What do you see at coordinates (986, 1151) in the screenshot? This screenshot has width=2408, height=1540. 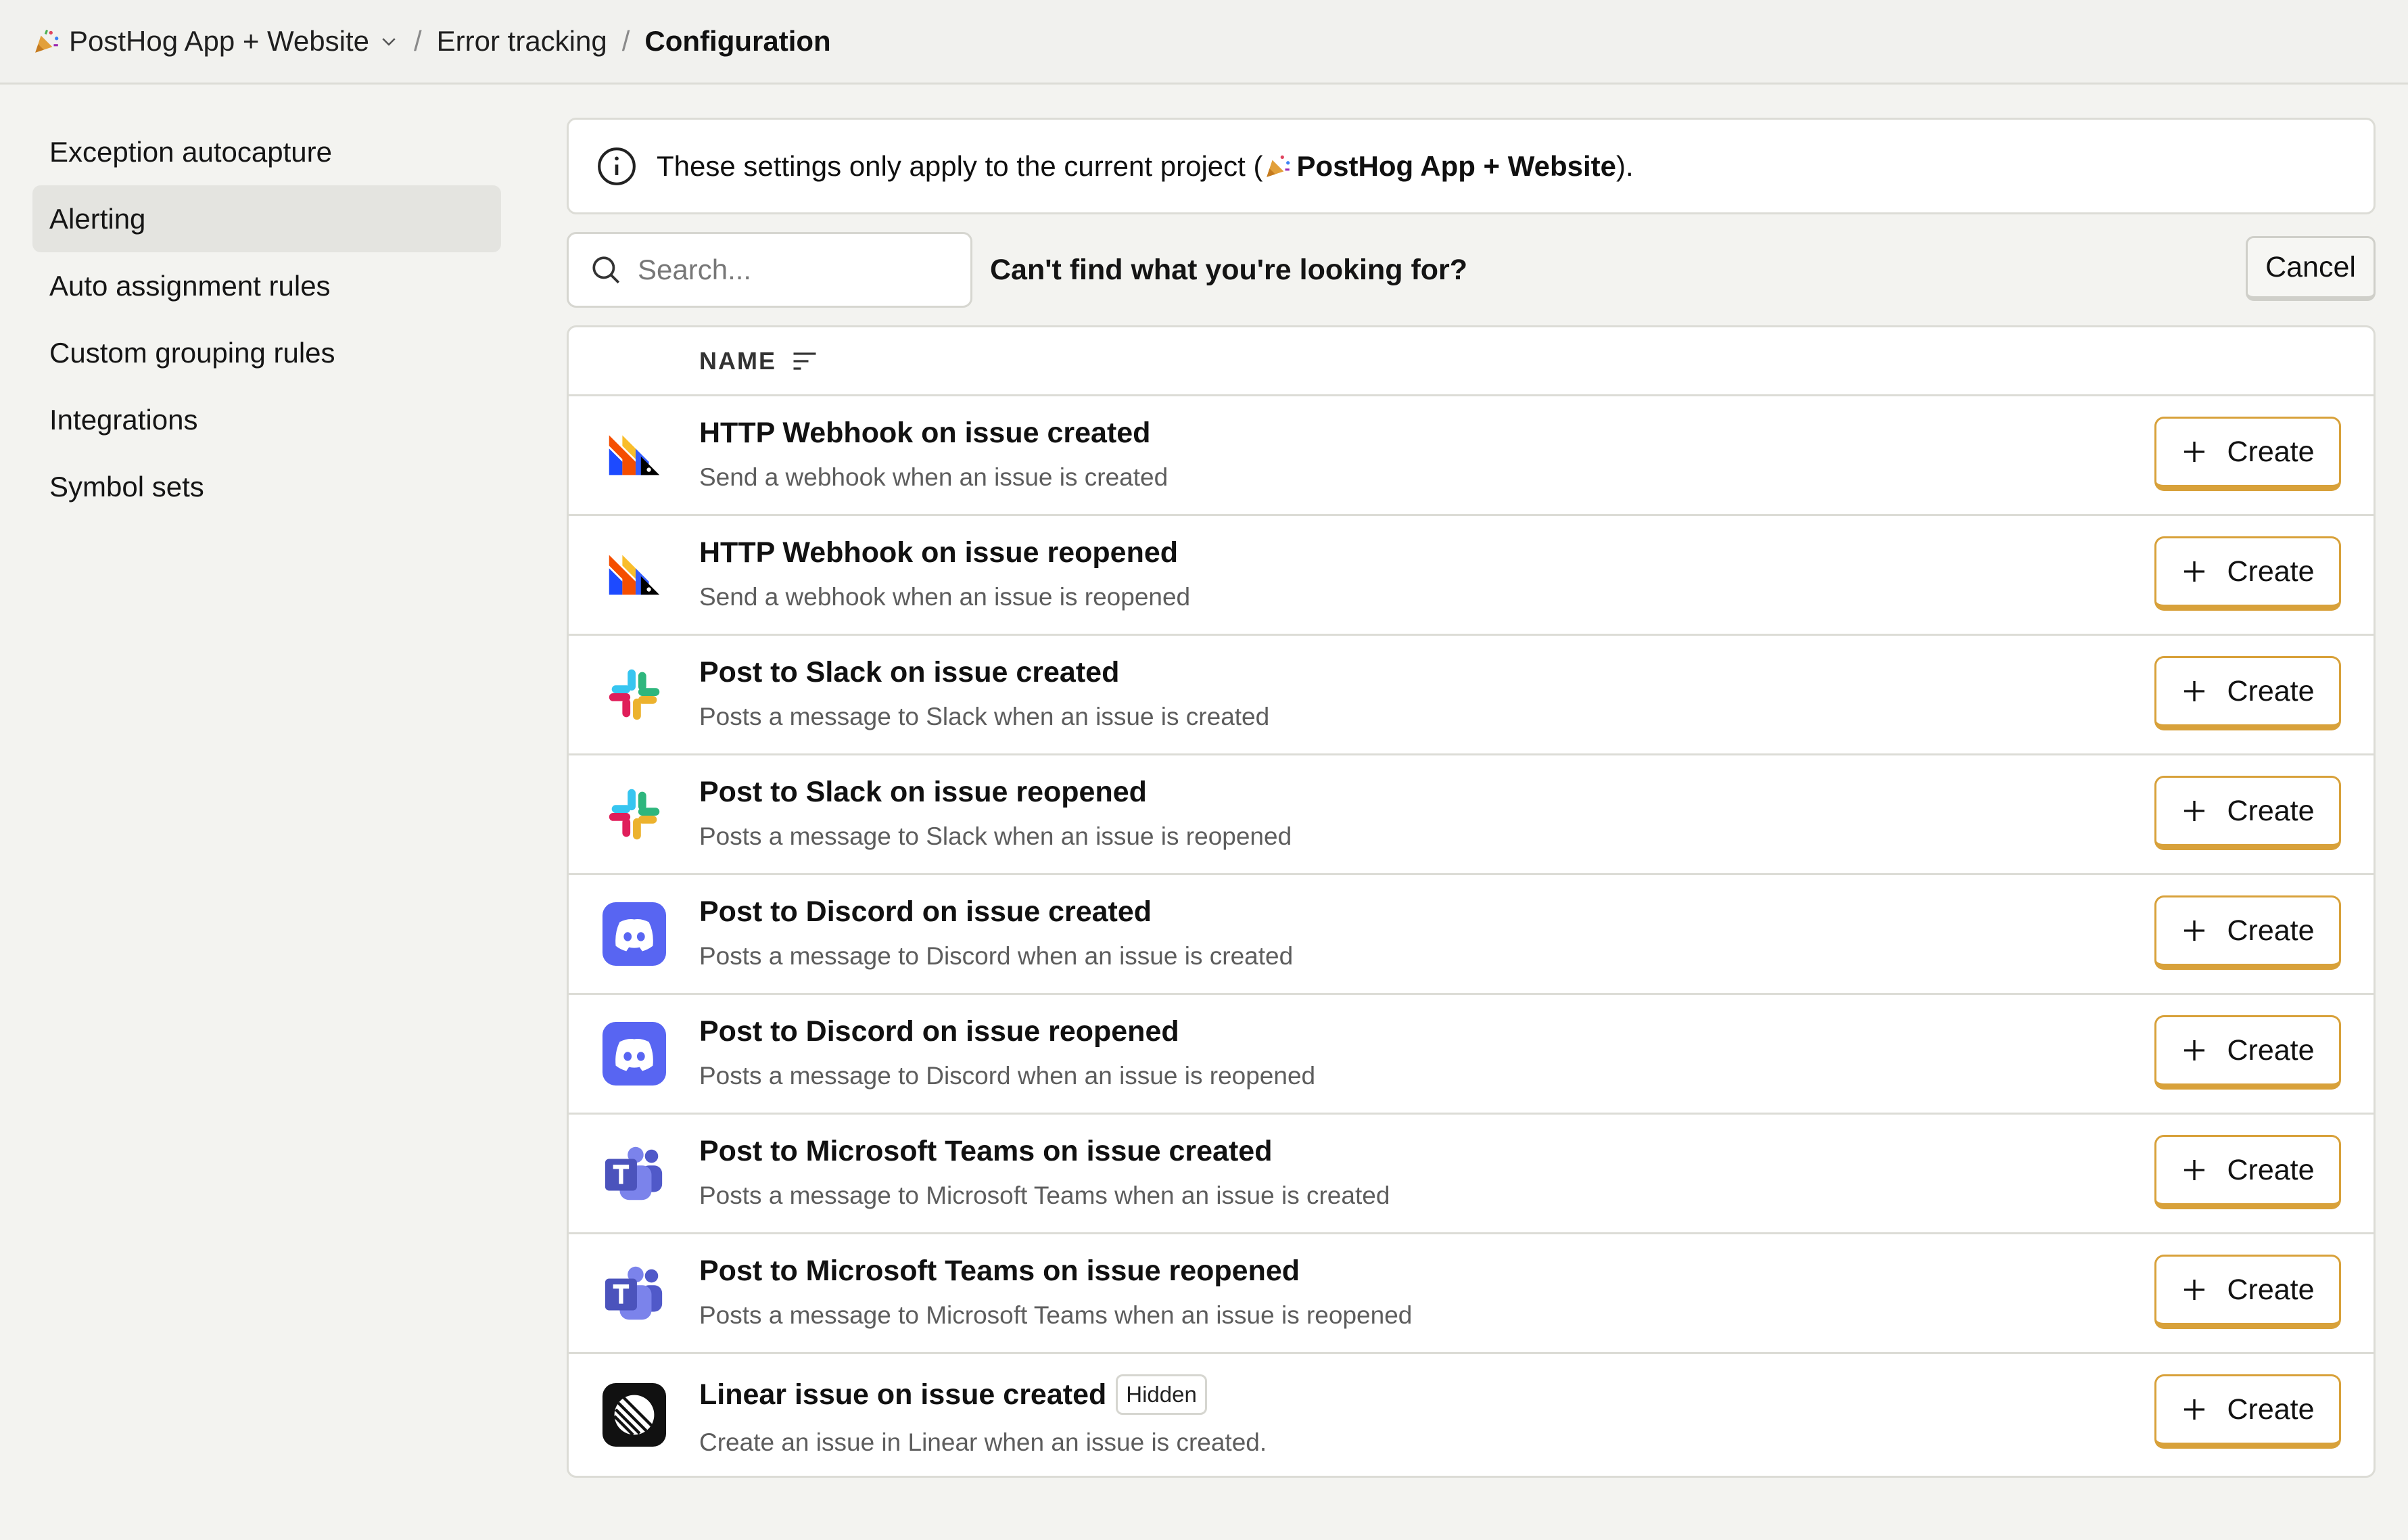 I see `row-title: Post to Microsoft Teams on issue created` at bounding box center [986, 1151].